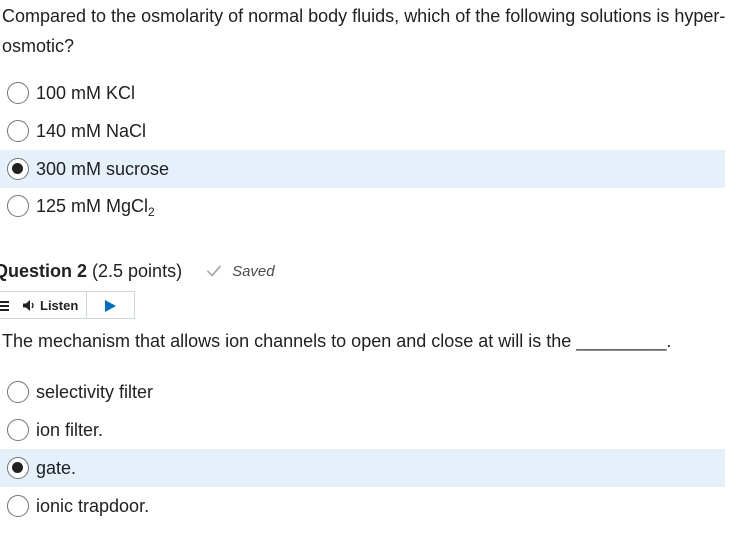 The width and height of the screenshot is (739, 534). What do you see at coordinates (362, 169) in the screenshot?
I see `q1-option-sucrose: 300 mM sucrose` at bounding box center [362, 169].